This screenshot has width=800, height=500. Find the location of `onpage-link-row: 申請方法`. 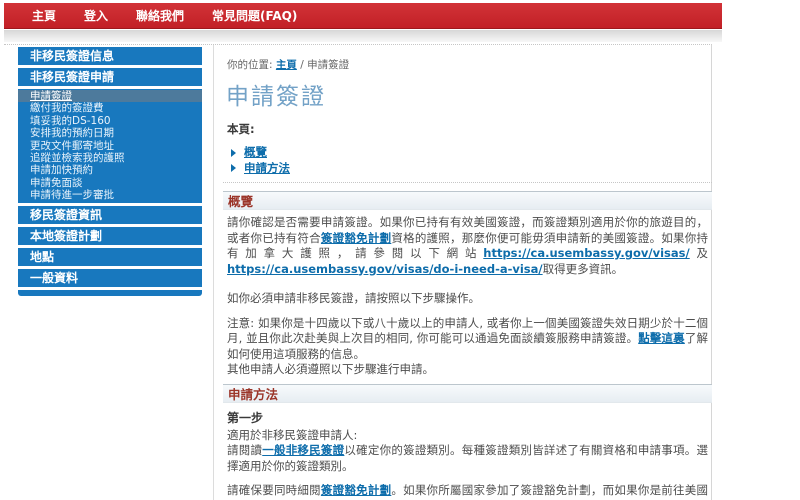

onpage-link-row: 申請方法 is located at coordinates (471, 169).